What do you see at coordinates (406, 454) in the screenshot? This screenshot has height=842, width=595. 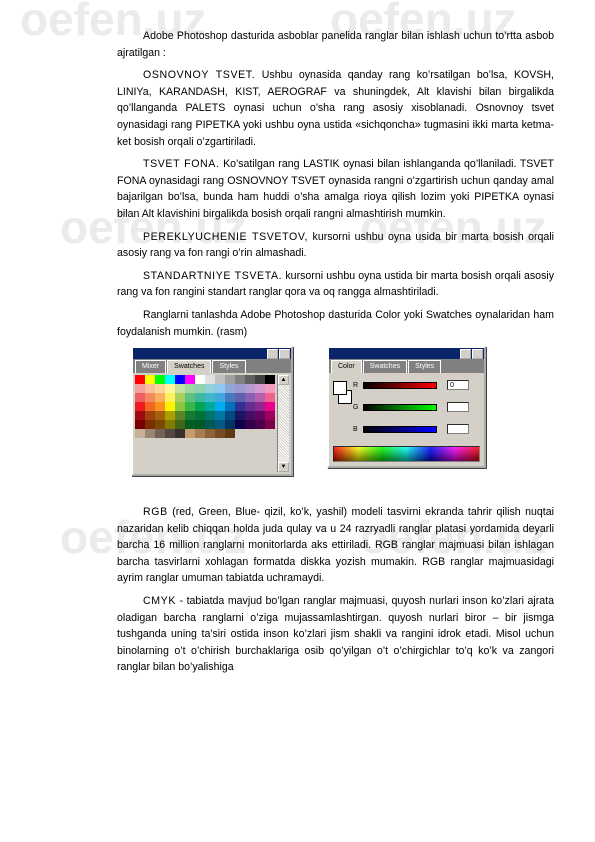 I see `color-spectrum-bar` at bounding box center [406, 454].